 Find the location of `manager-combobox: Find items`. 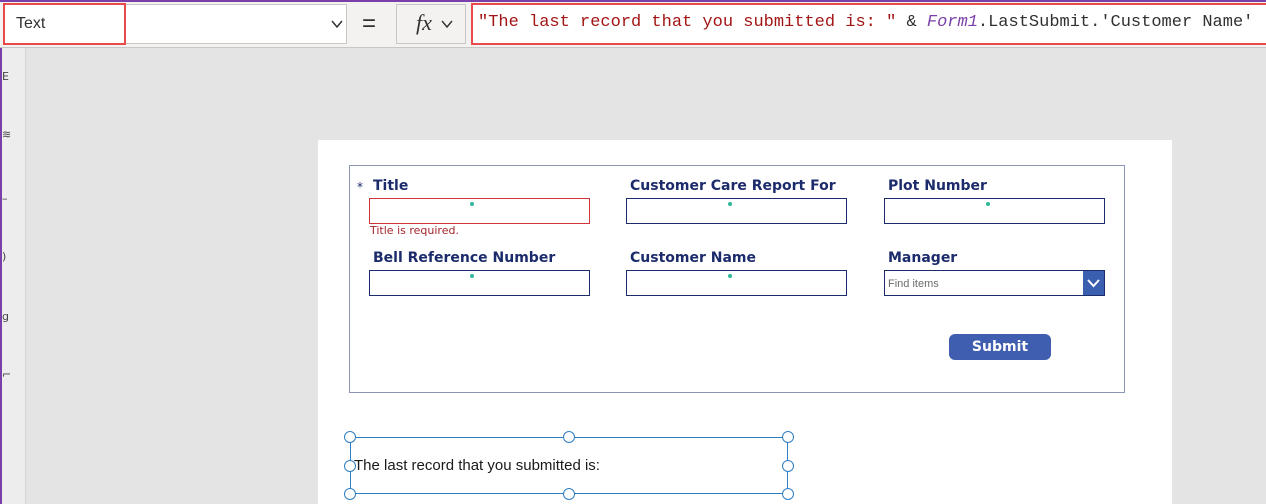

manager-combobox: Find items is located at coordinates (994, 283).